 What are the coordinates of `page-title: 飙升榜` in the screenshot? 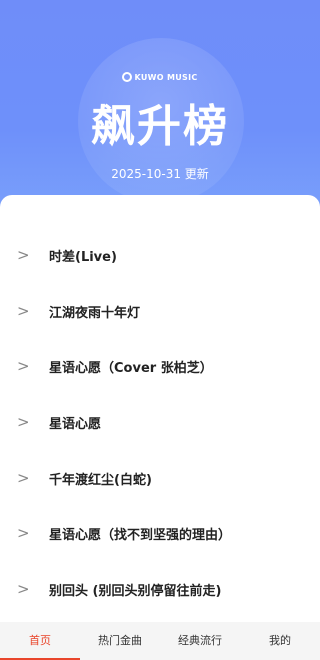 It's located at (160, 126).